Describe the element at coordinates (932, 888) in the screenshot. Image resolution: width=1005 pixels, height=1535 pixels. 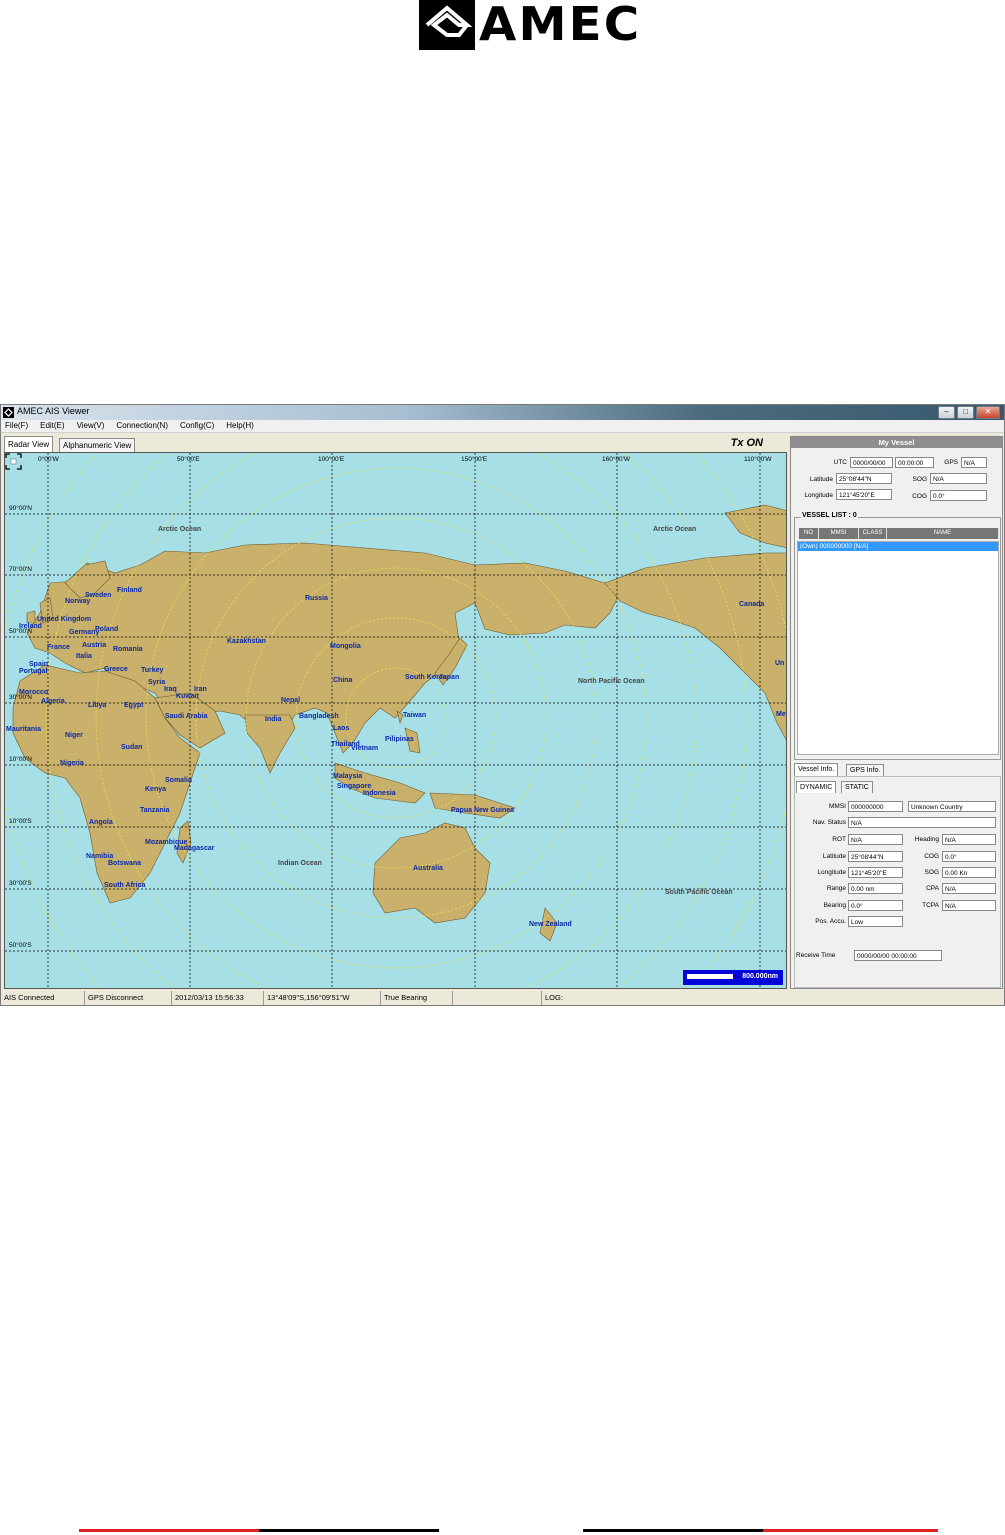
I see `cpa-label: CPA` at that location.